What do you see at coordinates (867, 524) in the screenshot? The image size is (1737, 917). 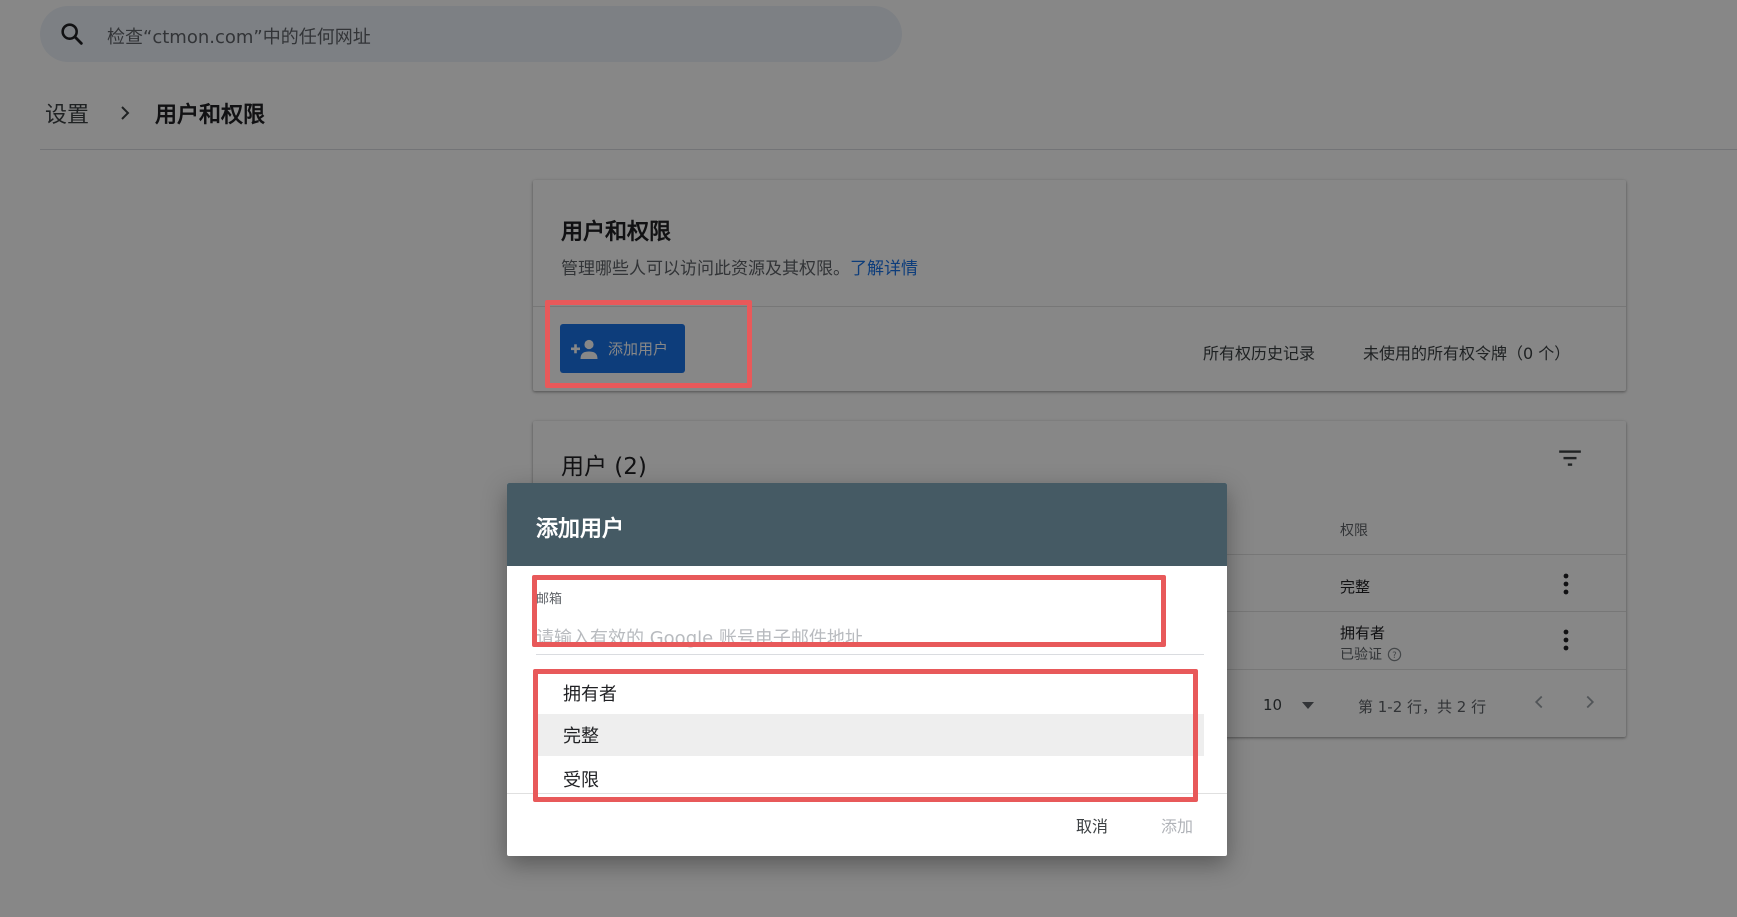 I see `dialog-header: 添加用户` at bounding box center [867, 524].